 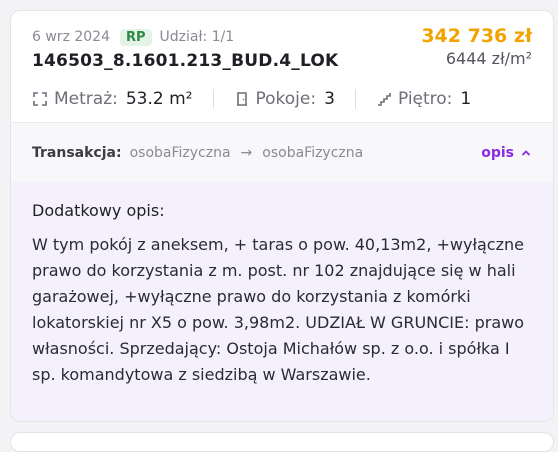 I want to click on stat-floor-label: Piętro:, so click(x=425, y=99).